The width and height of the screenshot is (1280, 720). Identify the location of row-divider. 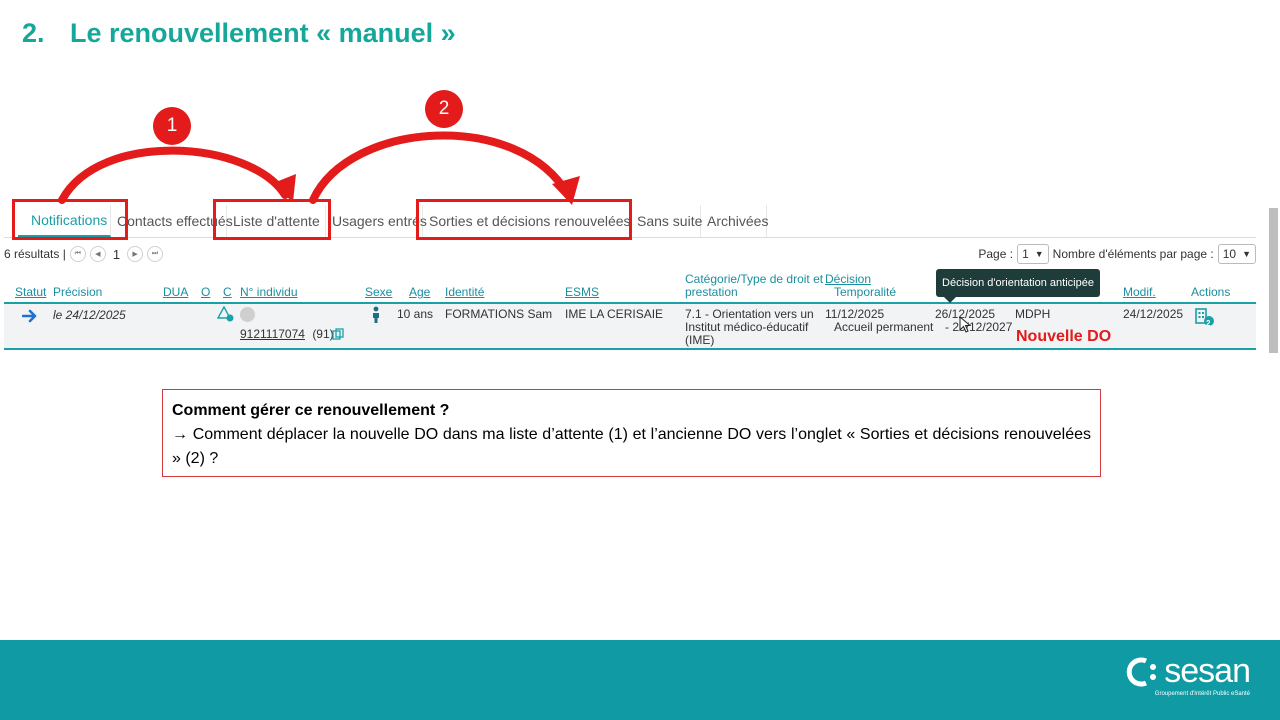
(630, 349).